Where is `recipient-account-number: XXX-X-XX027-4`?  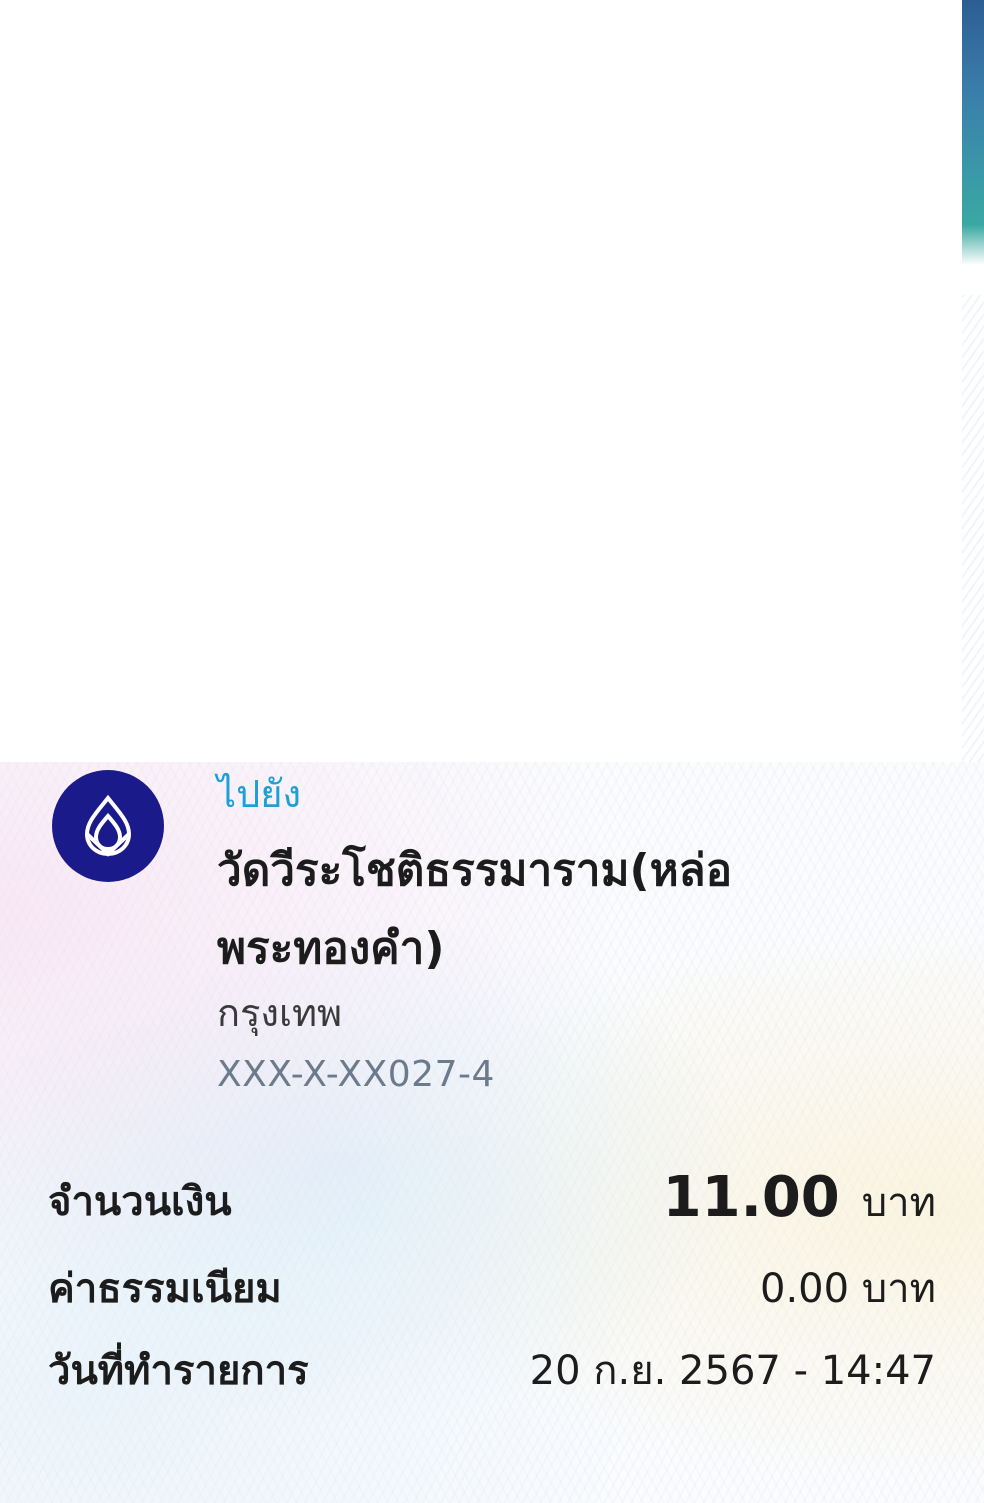
recipient-account-number: XXX-X-XX027-4 is located at coordinates (356, 1074).